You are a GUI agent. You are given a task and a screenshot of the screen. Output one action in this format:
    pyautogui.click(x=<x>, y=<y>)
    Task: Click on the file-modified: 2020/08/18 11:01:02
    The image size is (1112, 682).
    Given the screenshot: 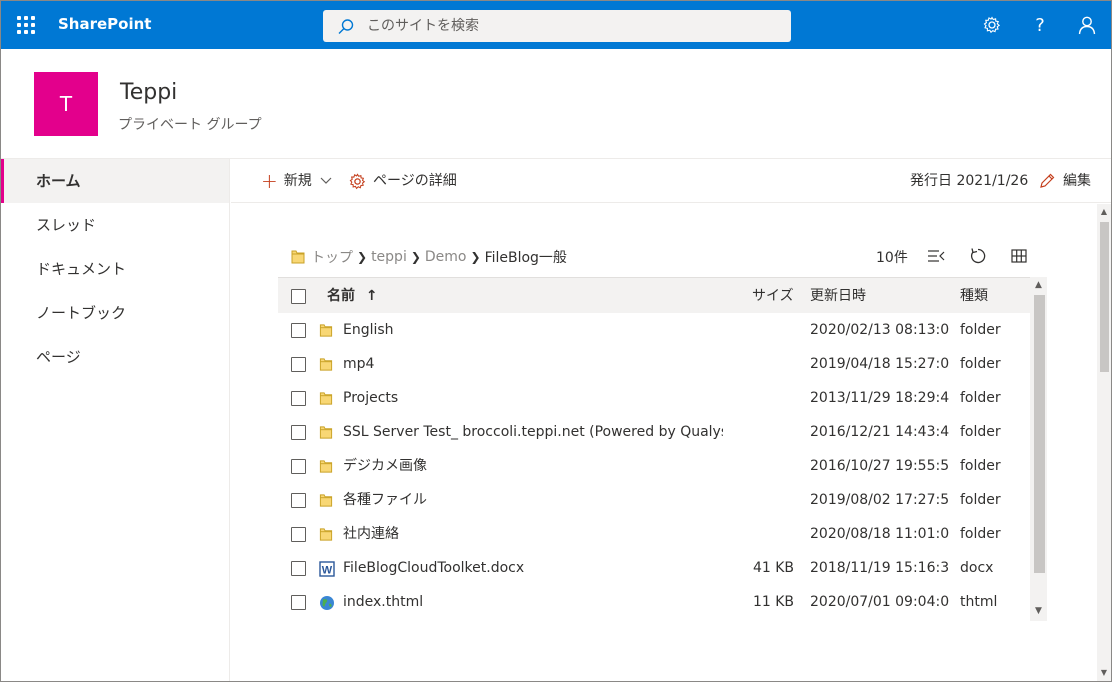 What is the action you would take?
    pyautogui.click(x=880, y=534)
    